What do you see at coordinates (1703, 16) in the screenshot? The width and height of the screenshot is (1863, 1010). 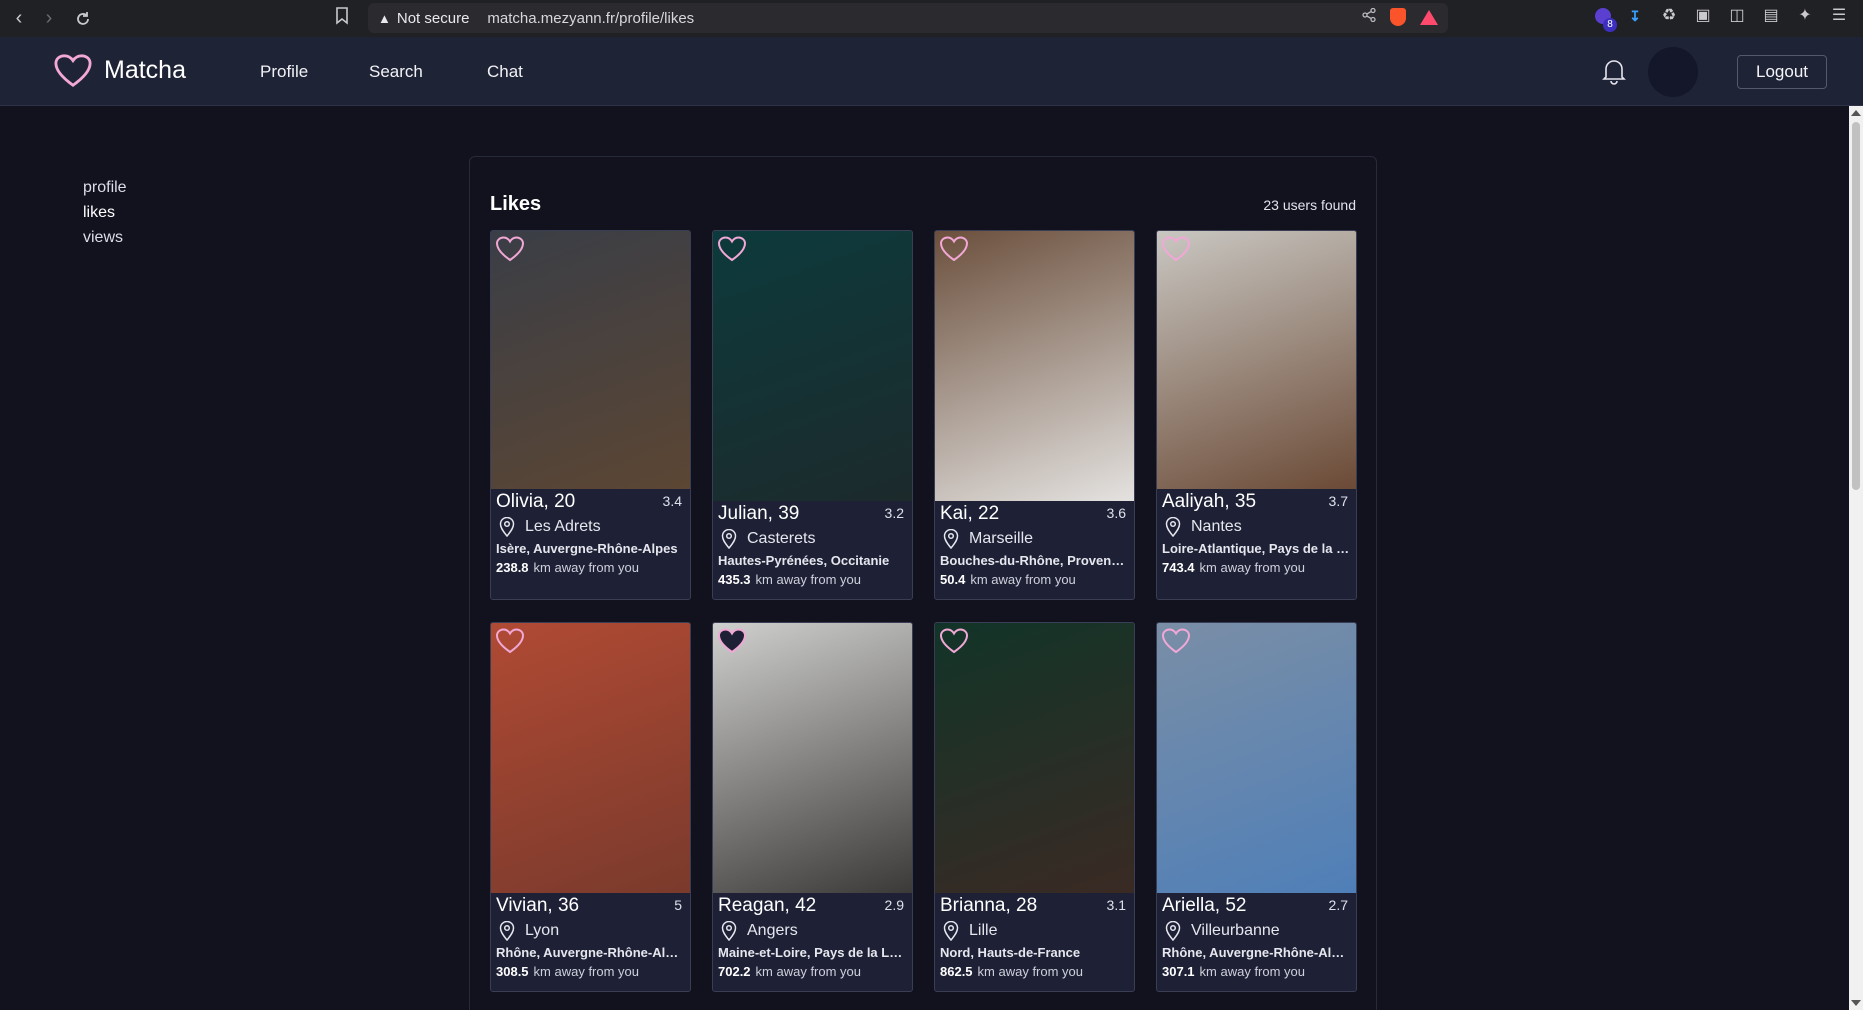 I see `screenshot-icon: ▣` at bounding box center [1703, 16].